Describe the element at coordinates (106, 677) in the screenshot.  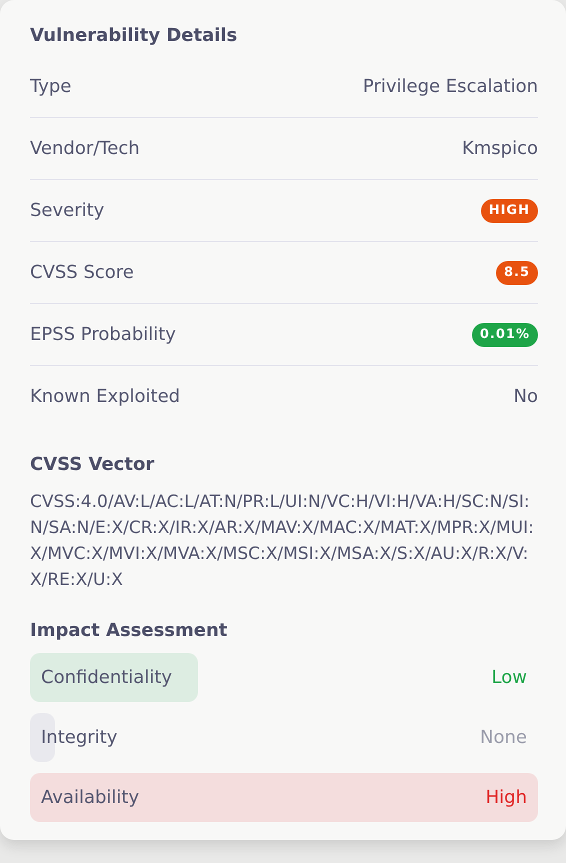
I see `impact-label: Confidentiality` at that location.